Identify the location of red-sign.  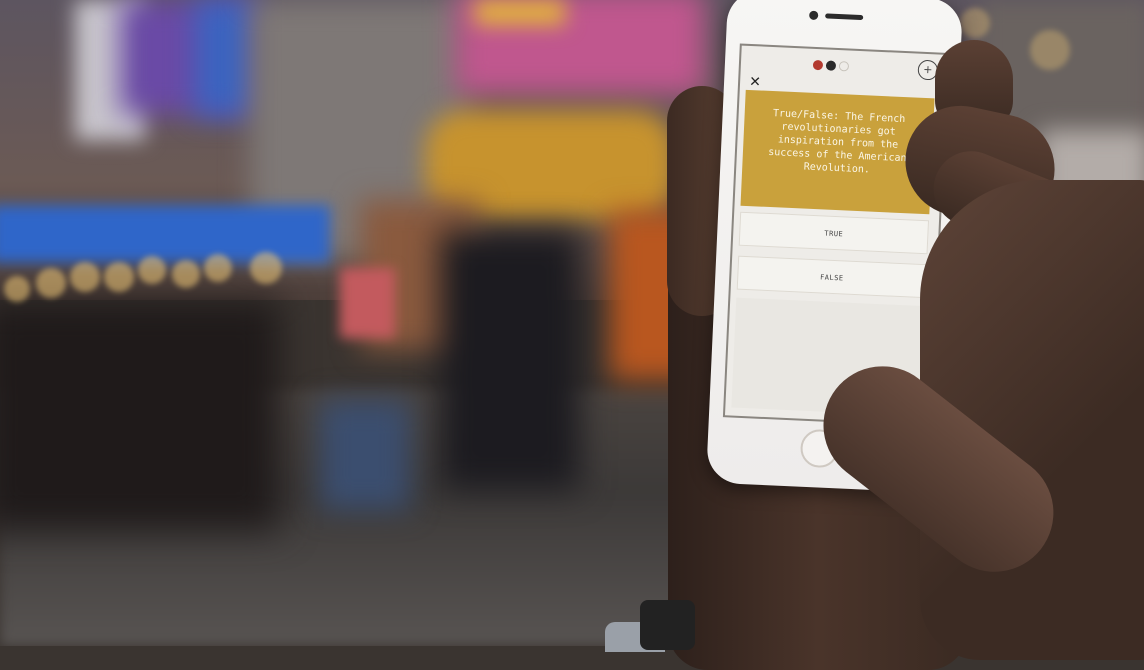
(367, 303).